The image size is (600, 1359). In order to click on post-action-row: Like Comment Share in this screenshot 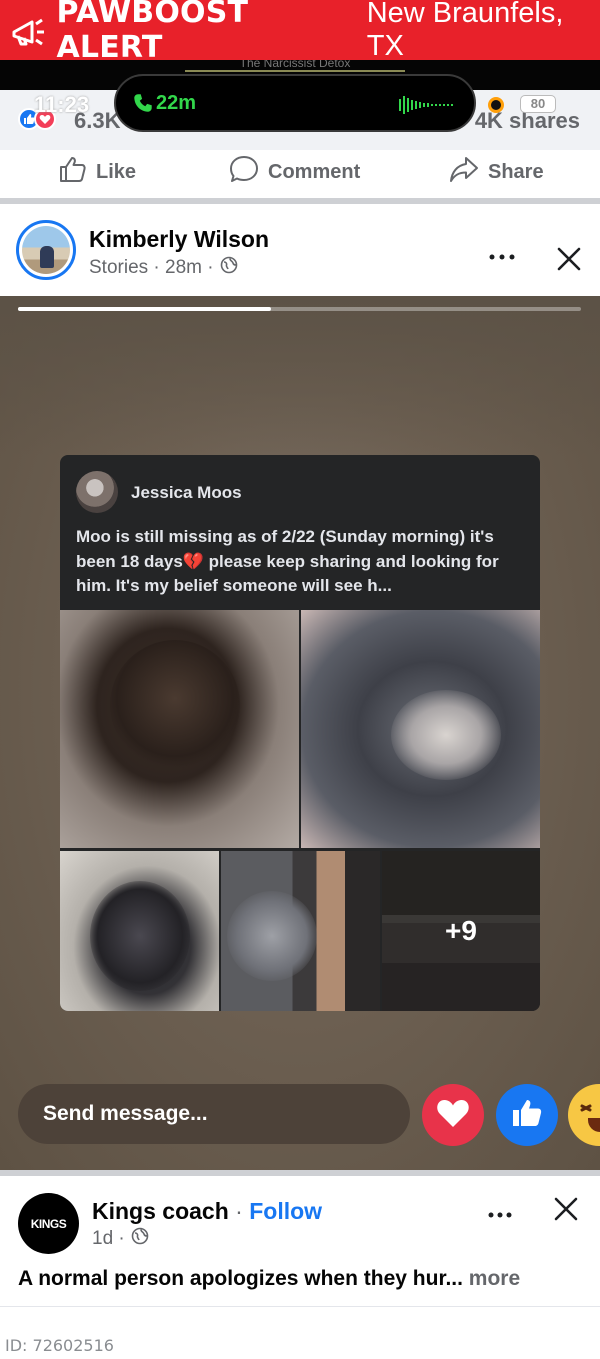, I will do `click(300, 174)`.